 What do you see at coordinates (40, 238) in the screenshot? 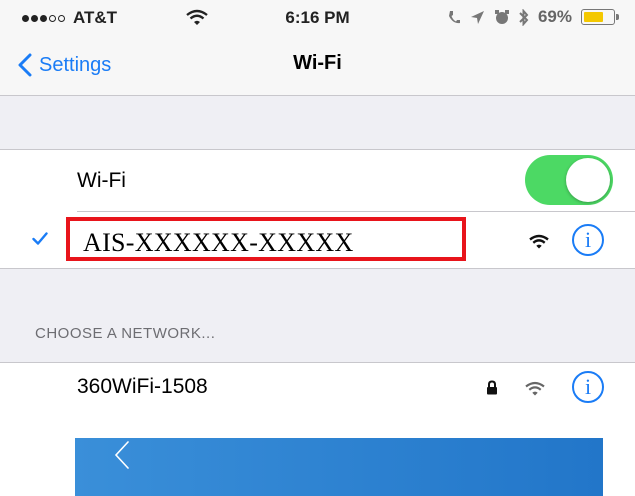
I see `checkmark-icon` at bounding box center [40, 238].